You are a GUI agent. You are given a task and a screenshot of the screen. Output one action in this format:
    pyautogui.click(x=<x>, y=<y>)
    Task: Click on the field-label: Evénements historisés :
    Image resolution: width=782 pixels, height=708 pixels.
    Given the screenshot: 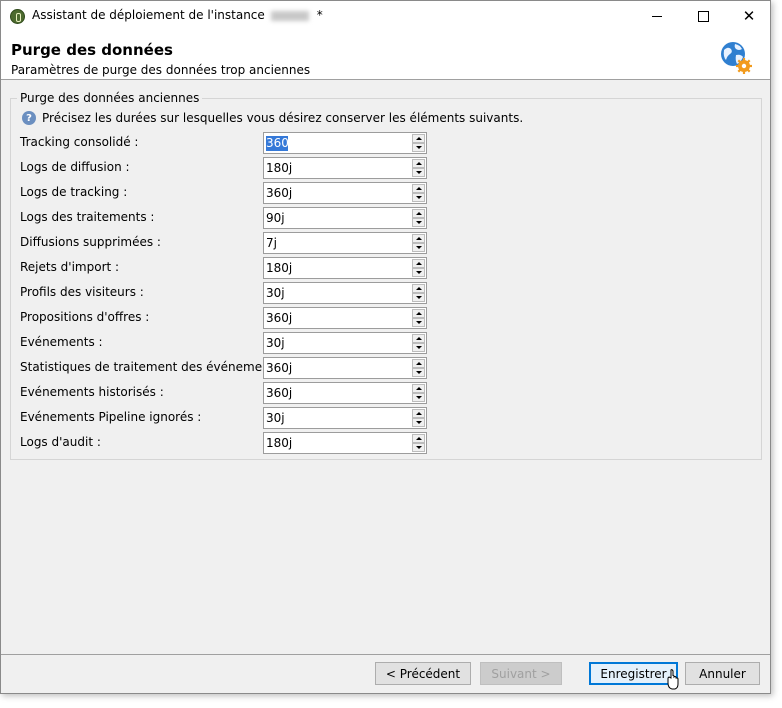 What is the action you would take?
    pyautogui.click(x=92, y=392)
    